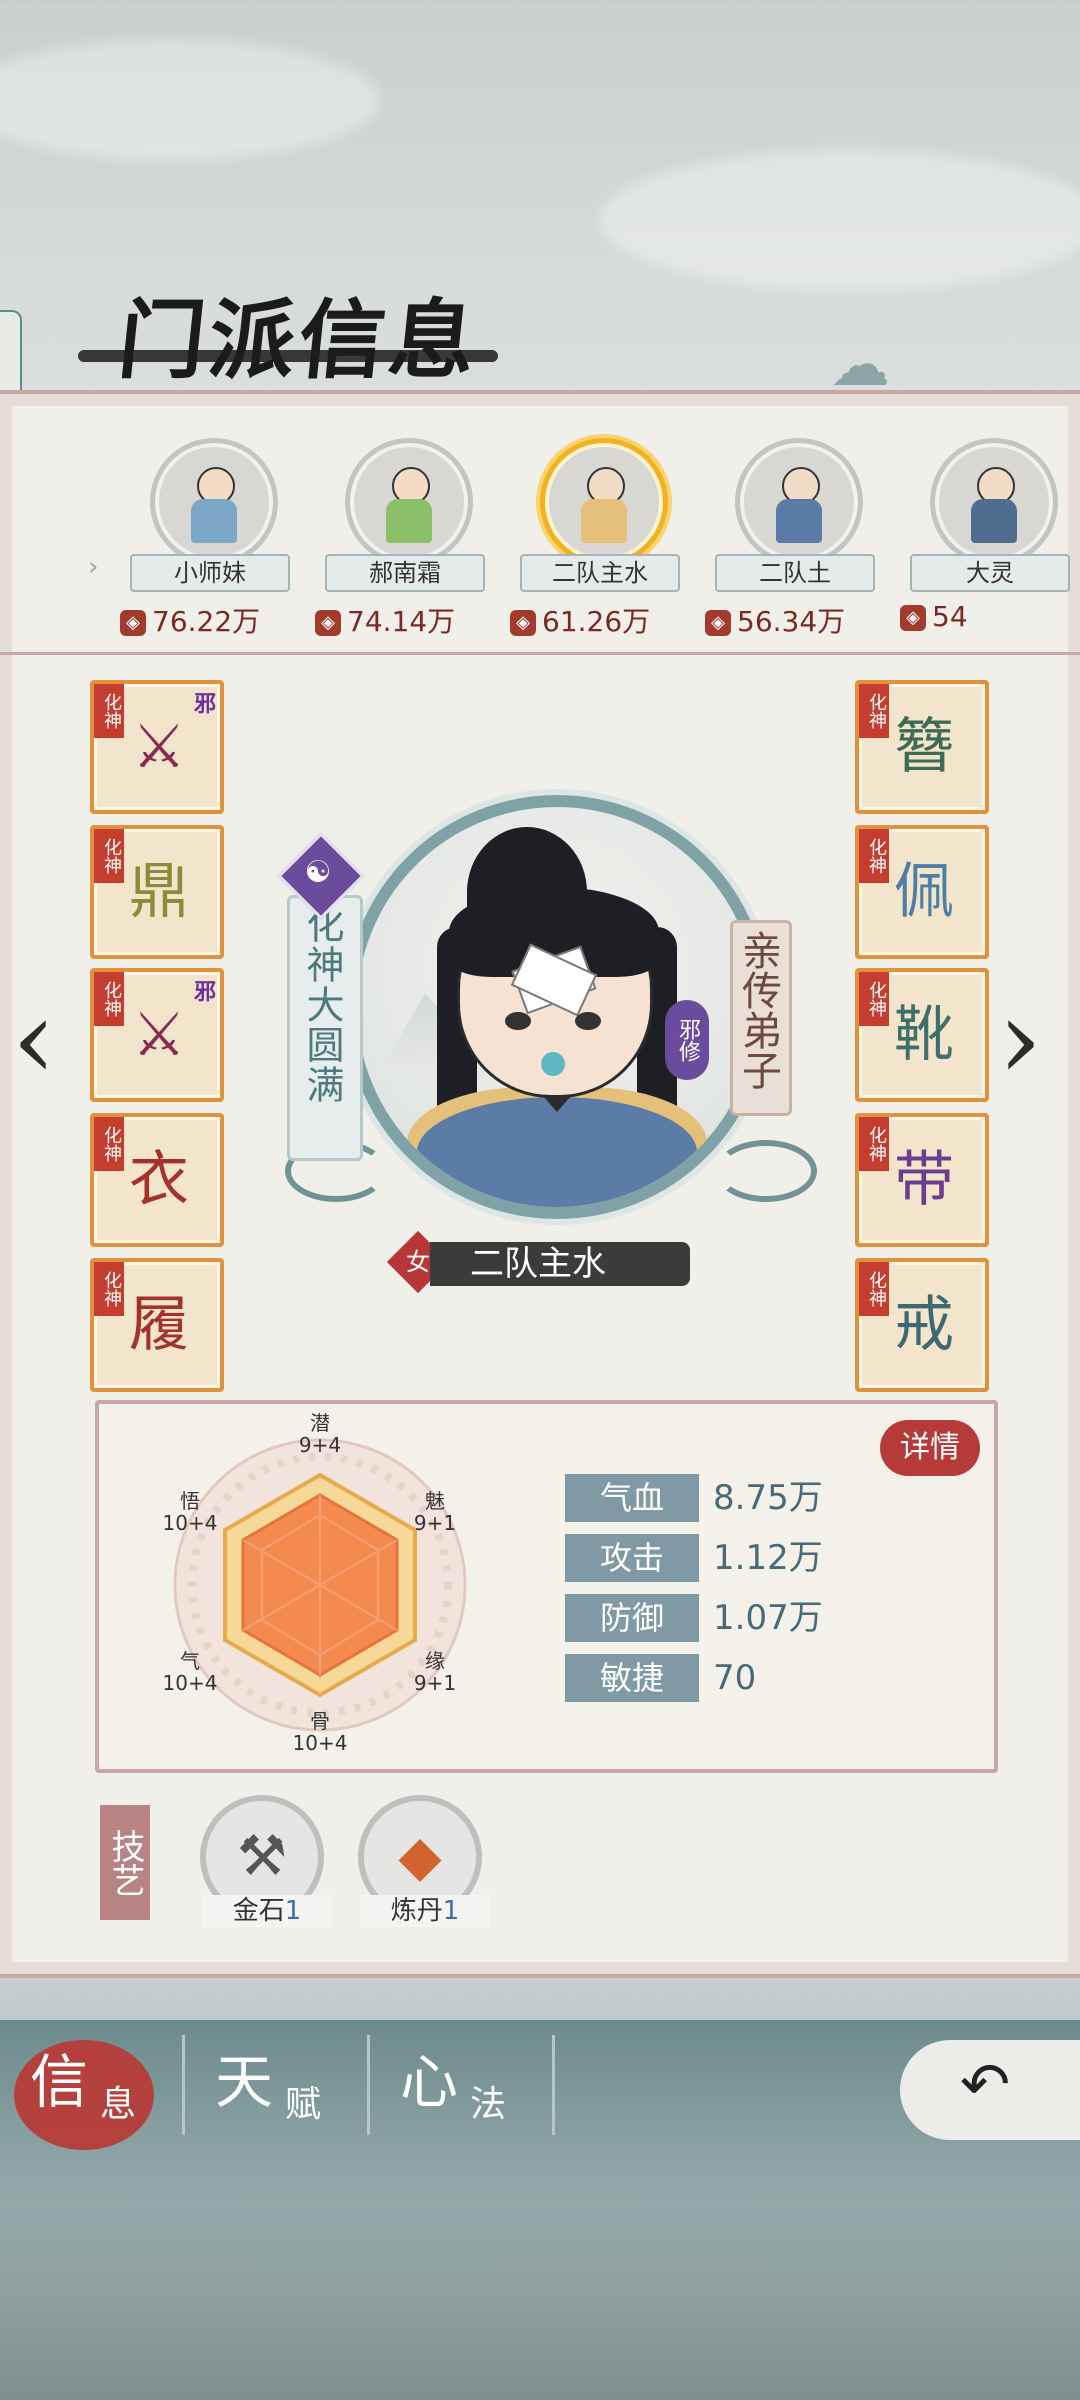  I want to click on cauldron-icon: 鼎, so click(159, 892).